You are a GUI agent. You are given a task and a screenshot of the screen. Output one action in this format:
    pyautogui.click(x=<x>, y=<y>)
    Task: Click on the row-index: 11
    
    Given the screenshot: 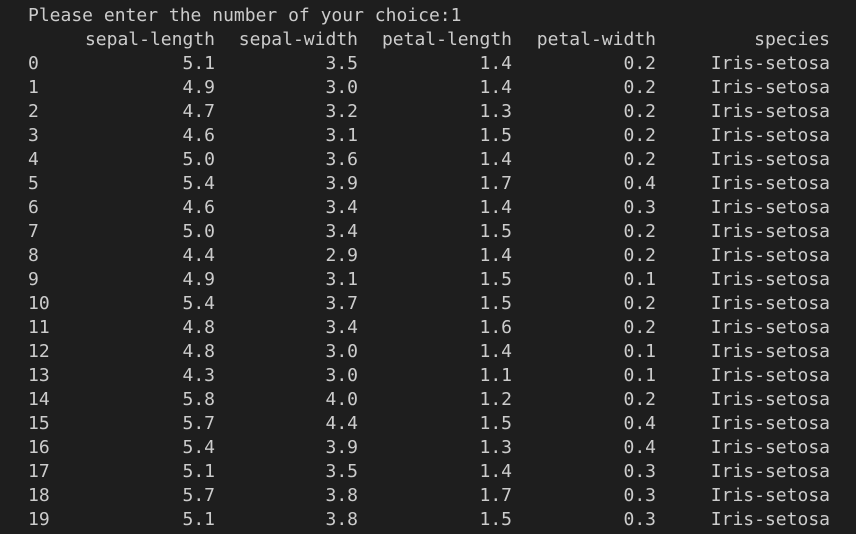 What is the action you would take?
    pyautogui.click(x=39, y=327)
    